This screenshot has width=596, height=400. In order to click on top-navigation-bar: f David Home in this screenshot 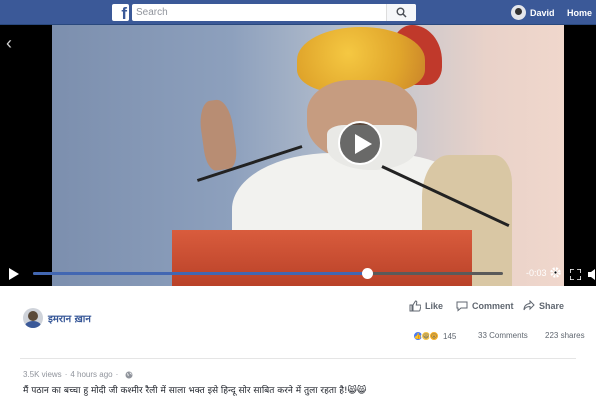, I will do `click(298, 12)`.